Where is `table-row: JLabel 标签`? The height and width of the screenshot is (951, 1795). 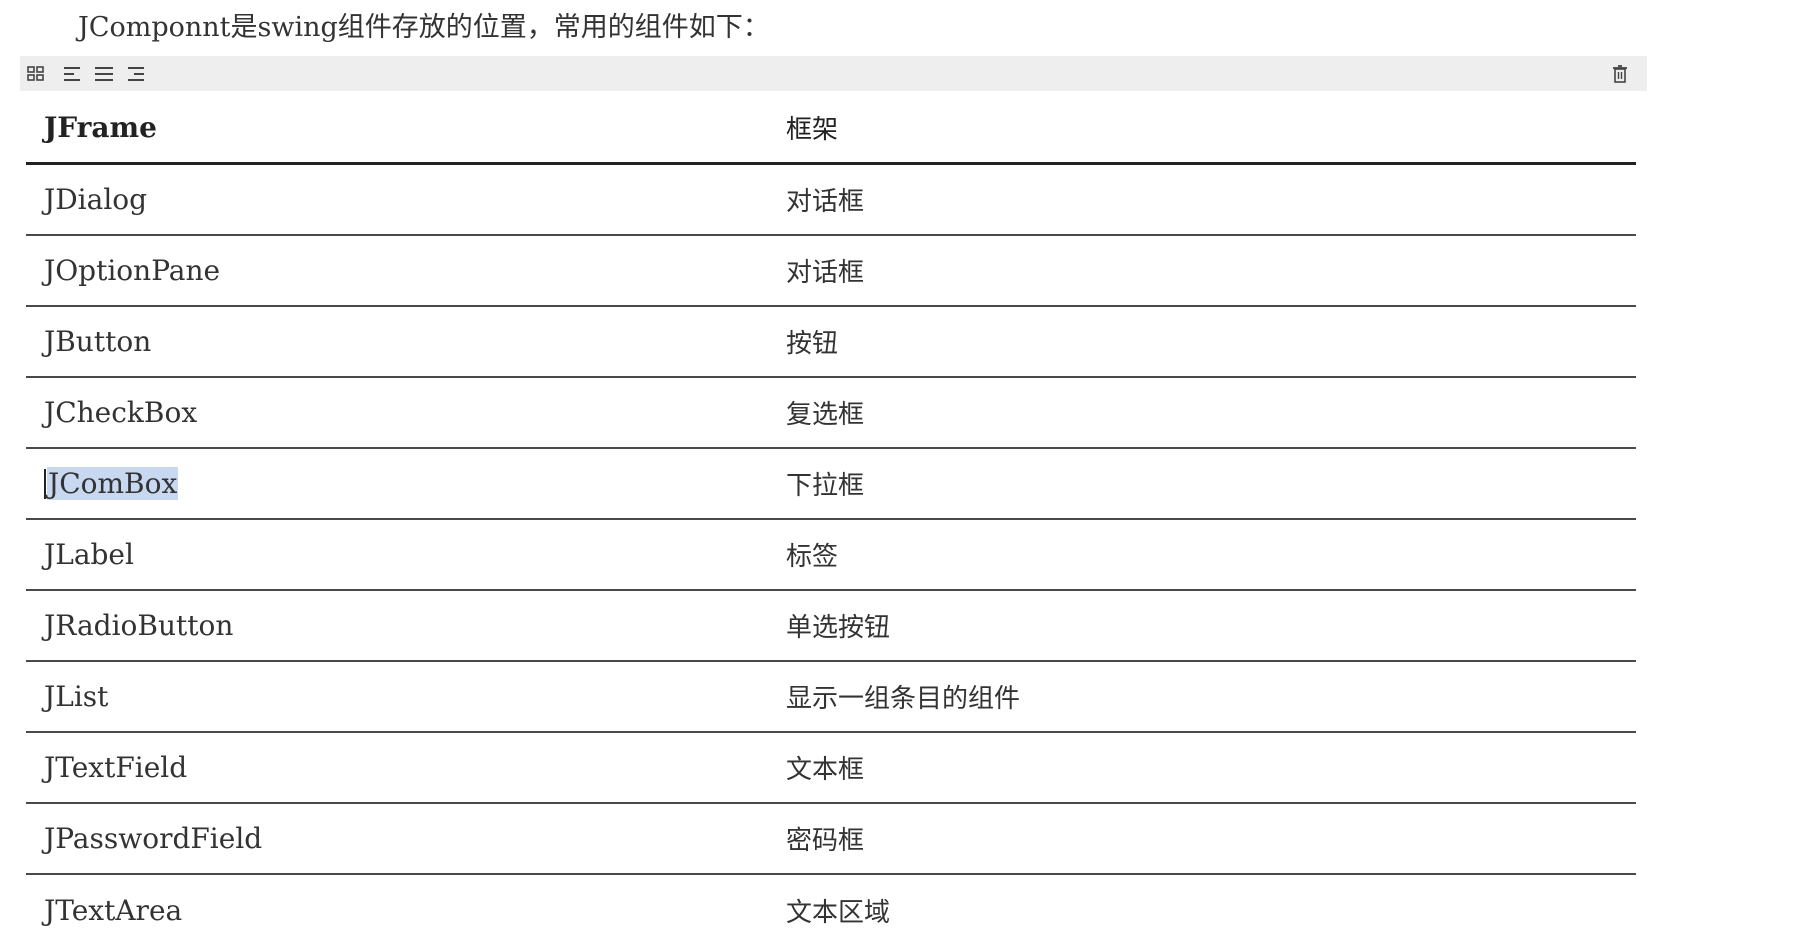
table-row: JLabel 标签 is located at coordinates (831, 555).